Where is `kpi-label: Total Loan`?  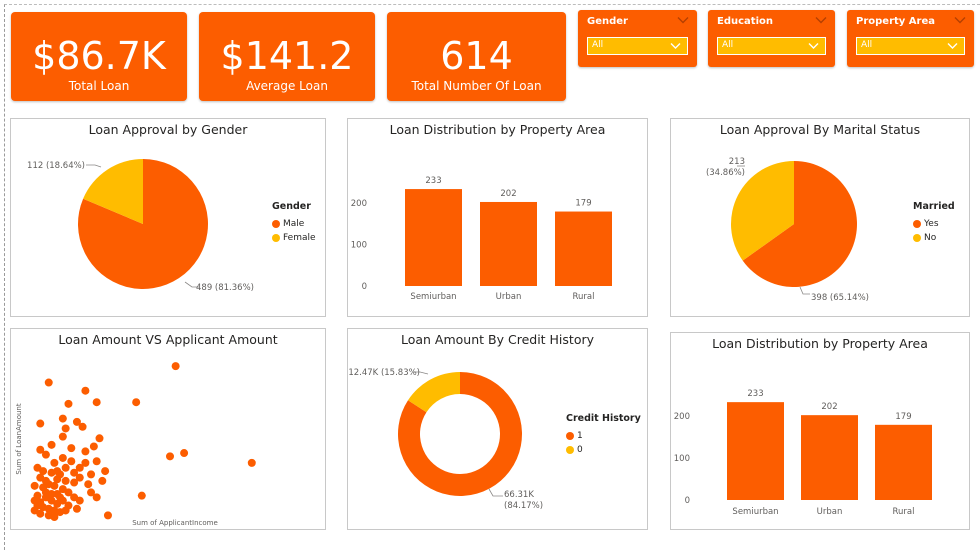 kpi-label: Total Loan is located at coordinates (99, 86).